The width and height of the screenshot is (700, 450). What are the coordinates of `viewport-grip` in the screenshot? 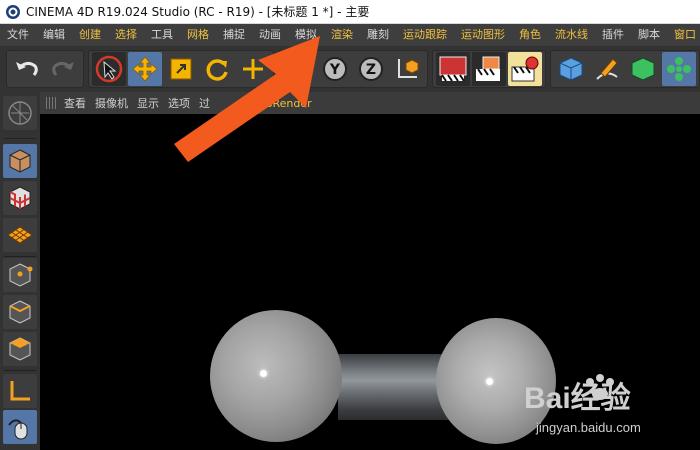 It's located at (51, 103).